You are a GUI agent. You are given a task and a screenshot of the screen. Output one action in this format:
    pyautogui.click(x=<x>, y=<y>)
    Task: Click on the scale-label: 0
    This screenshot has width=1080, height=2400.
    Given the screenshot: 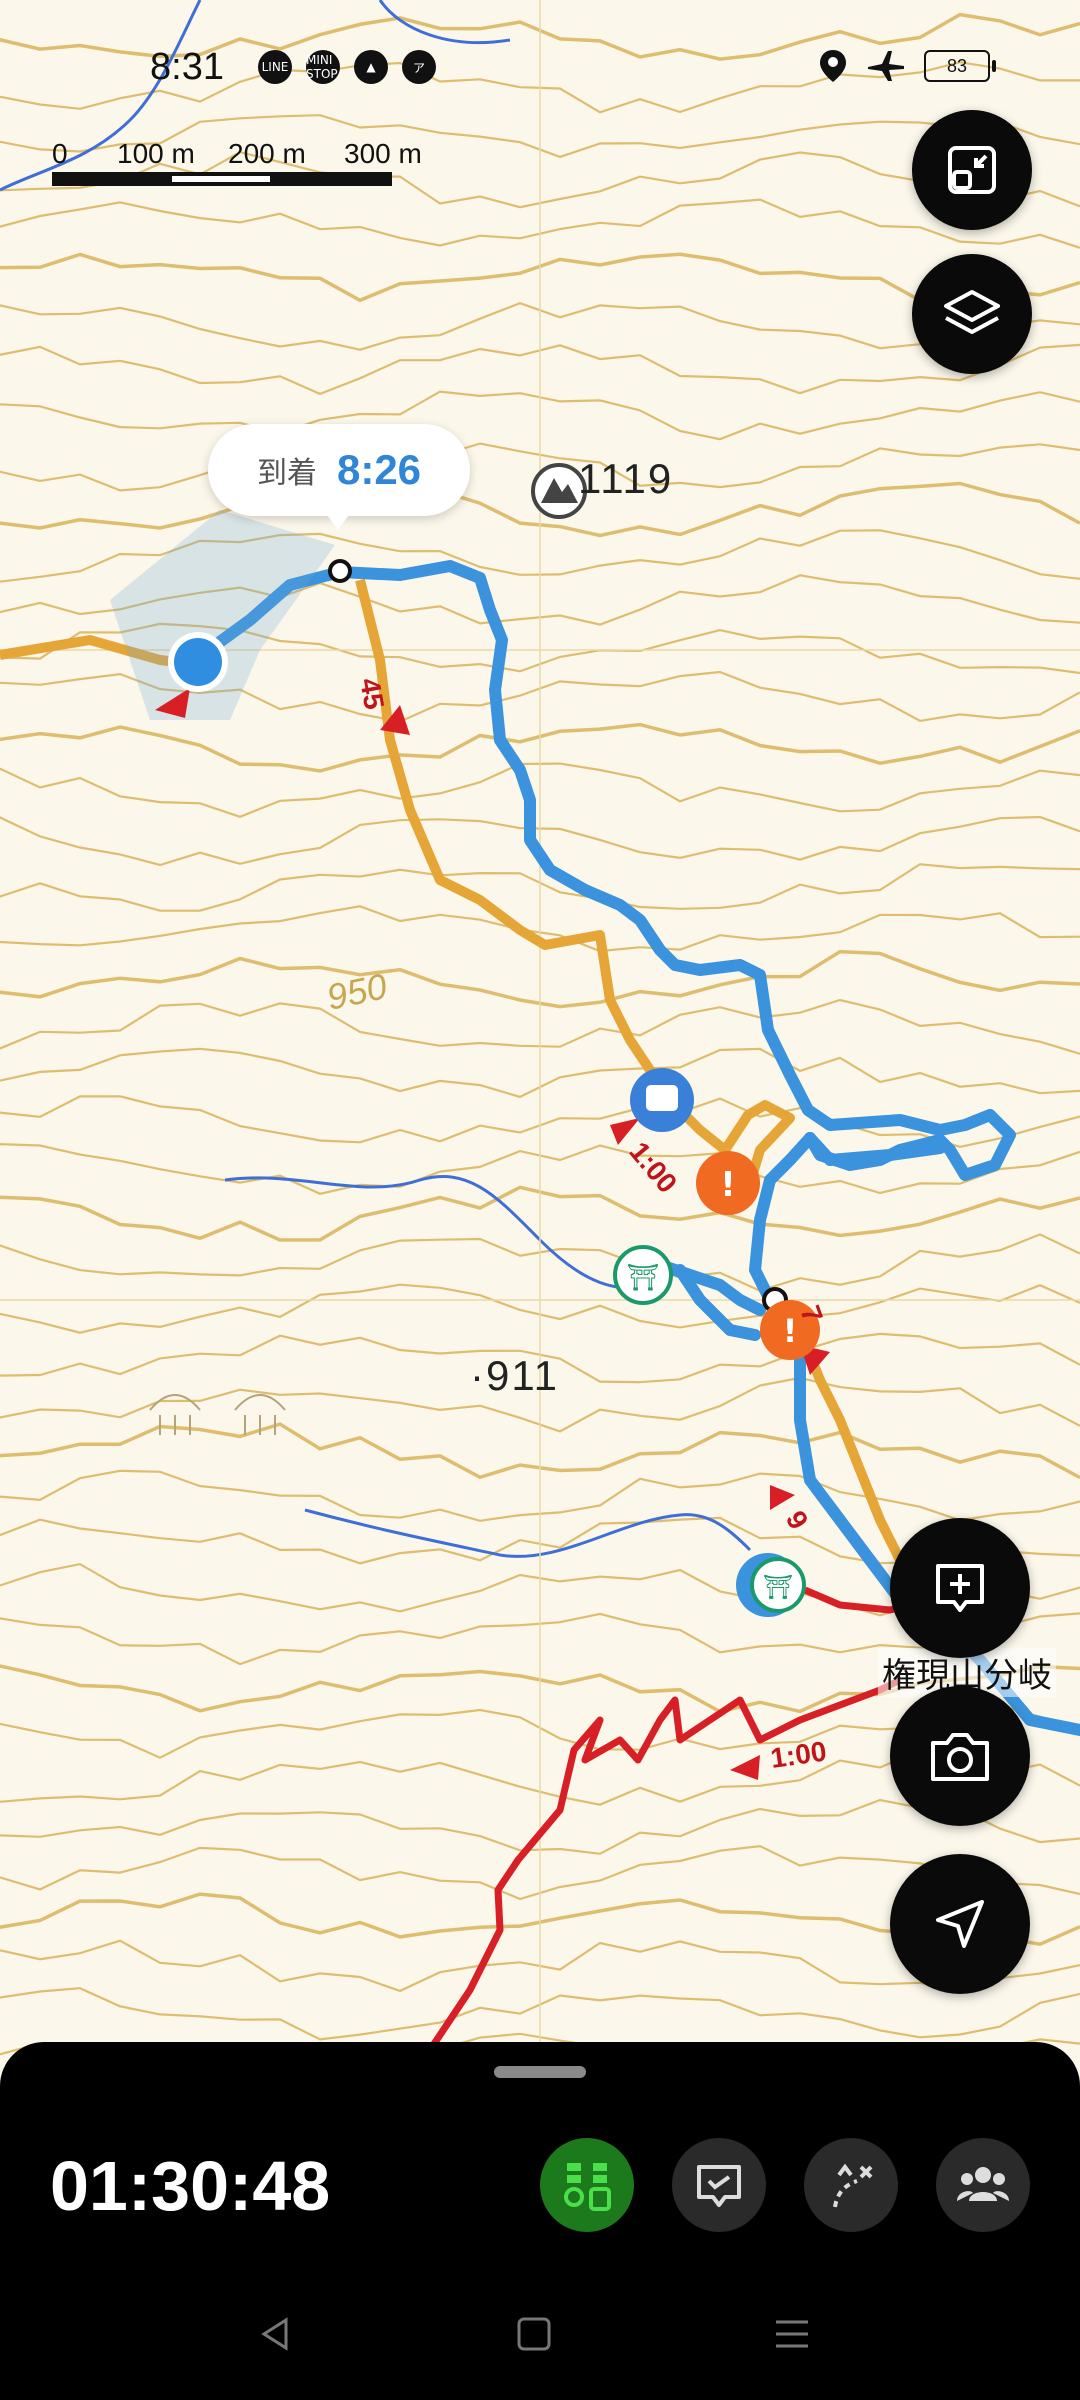 What is the action you would take?
    pyautogui.click(x=60, y=153)
    